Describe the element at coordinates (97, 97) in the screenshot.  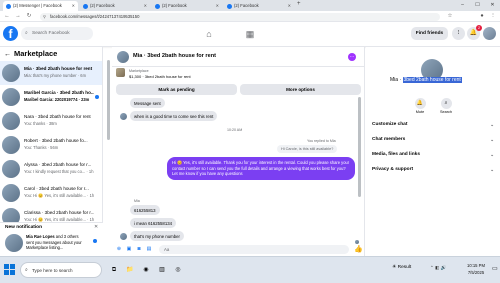
I see `unread-dot` at that location.